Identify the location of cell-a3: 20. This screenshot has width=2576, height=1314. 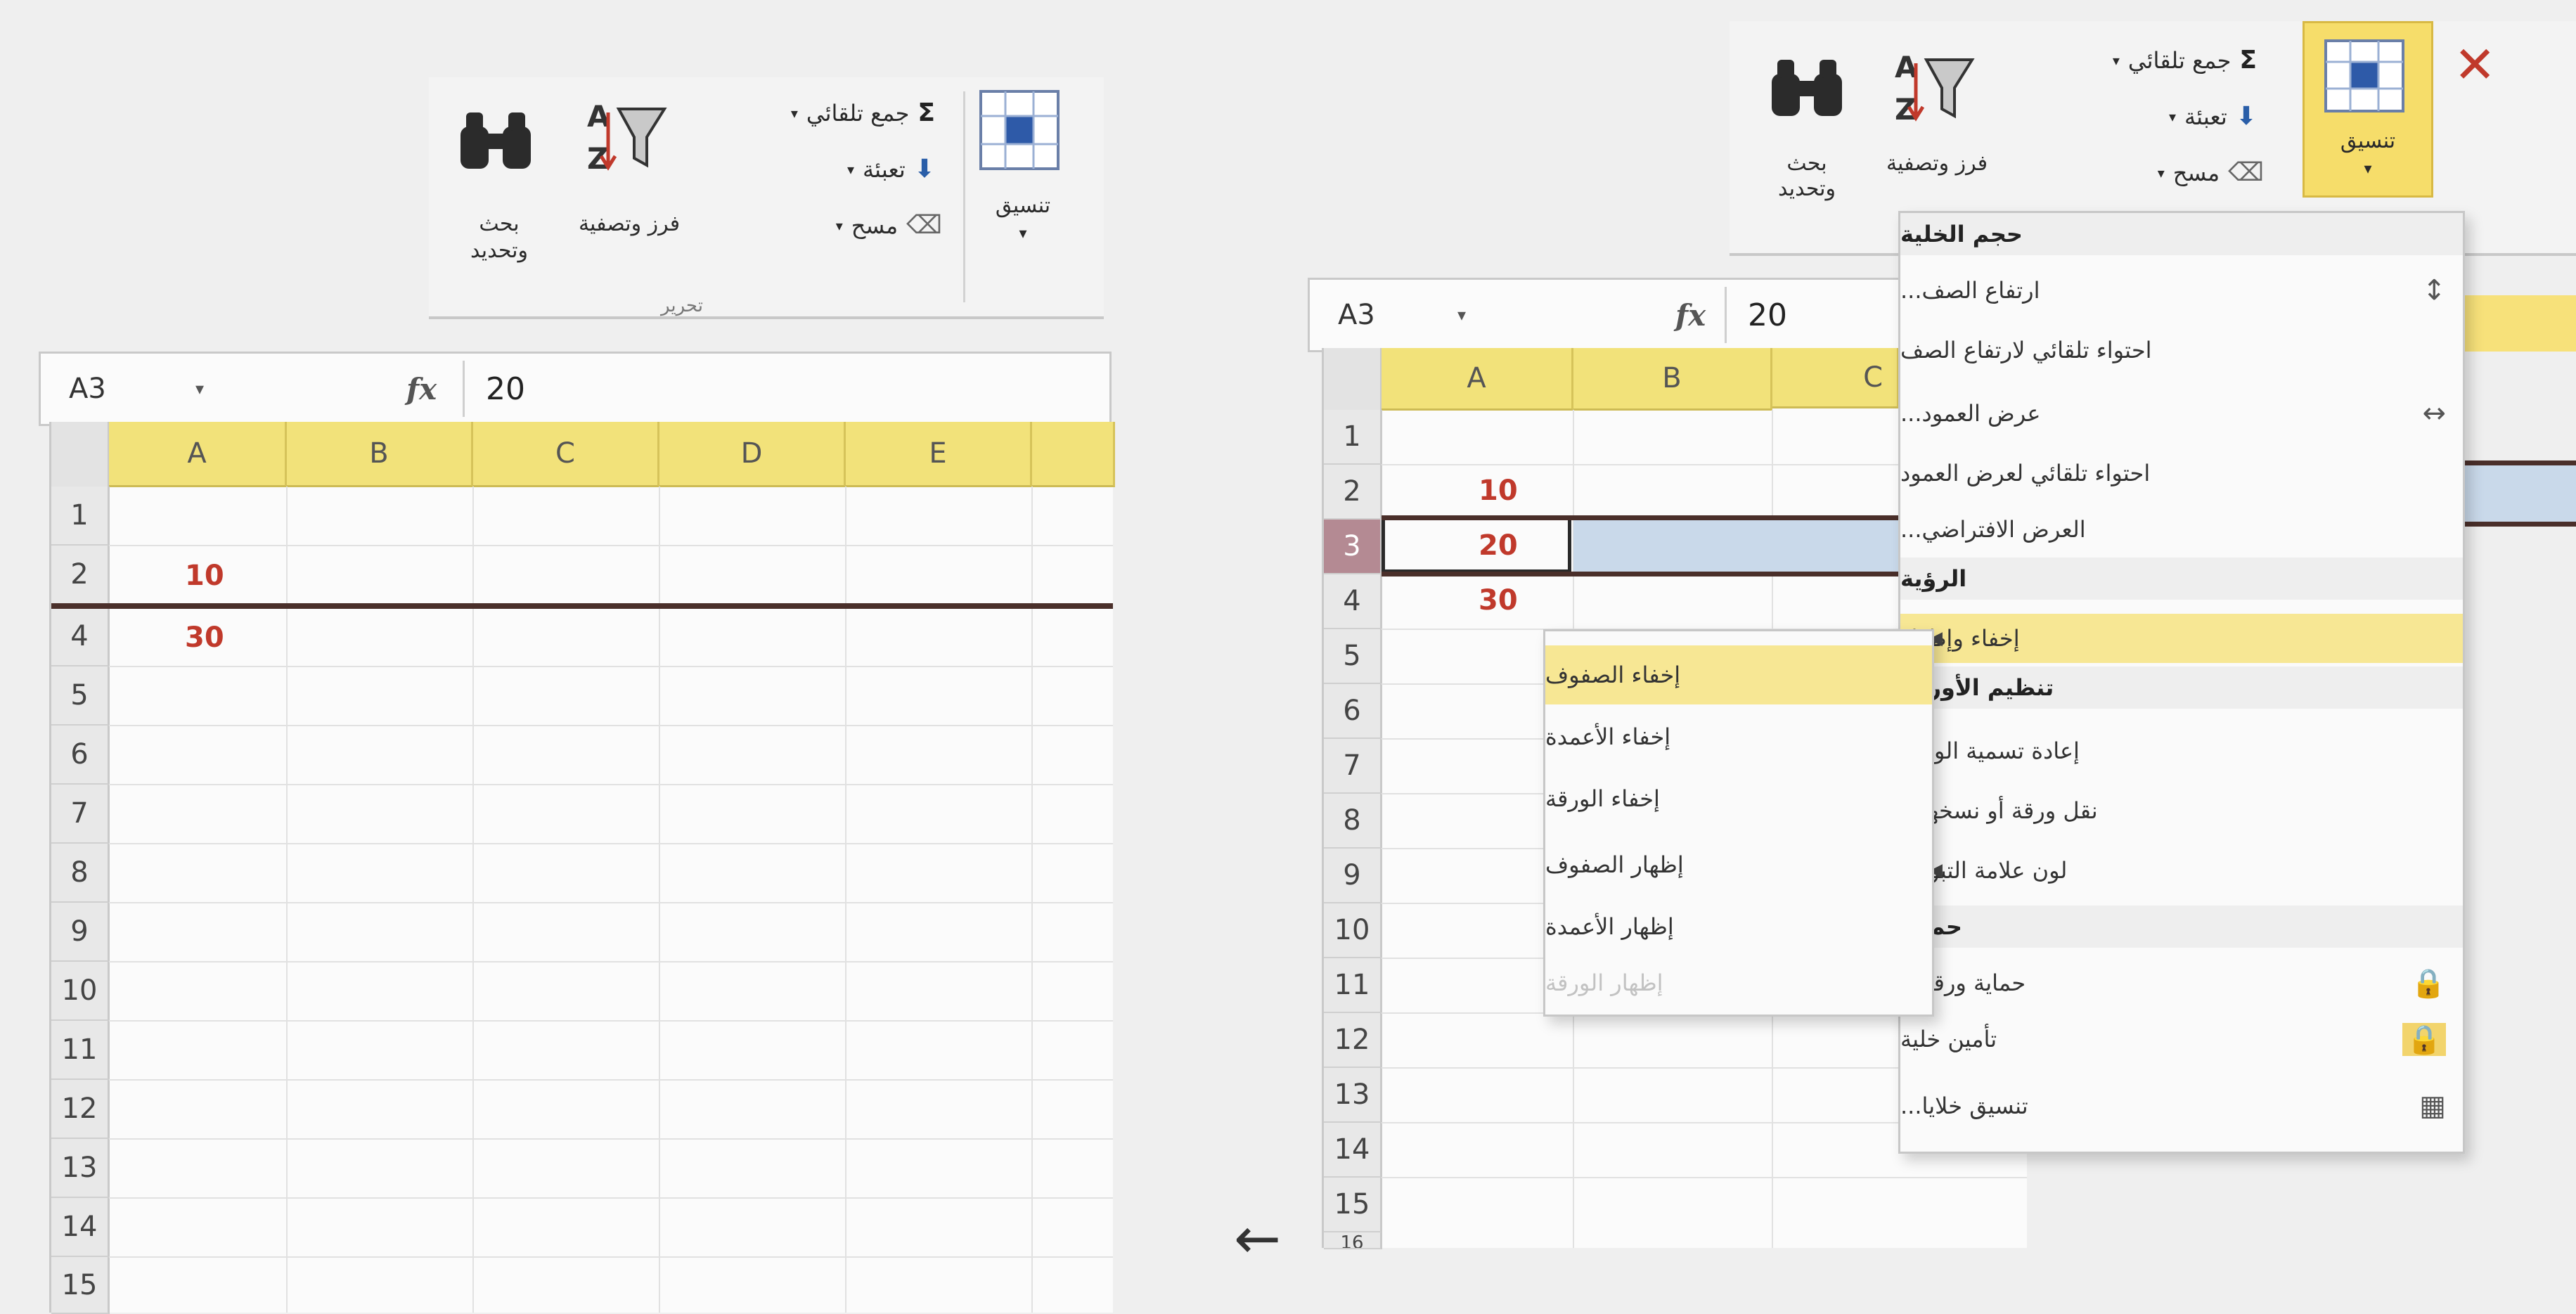
(1498, 545).